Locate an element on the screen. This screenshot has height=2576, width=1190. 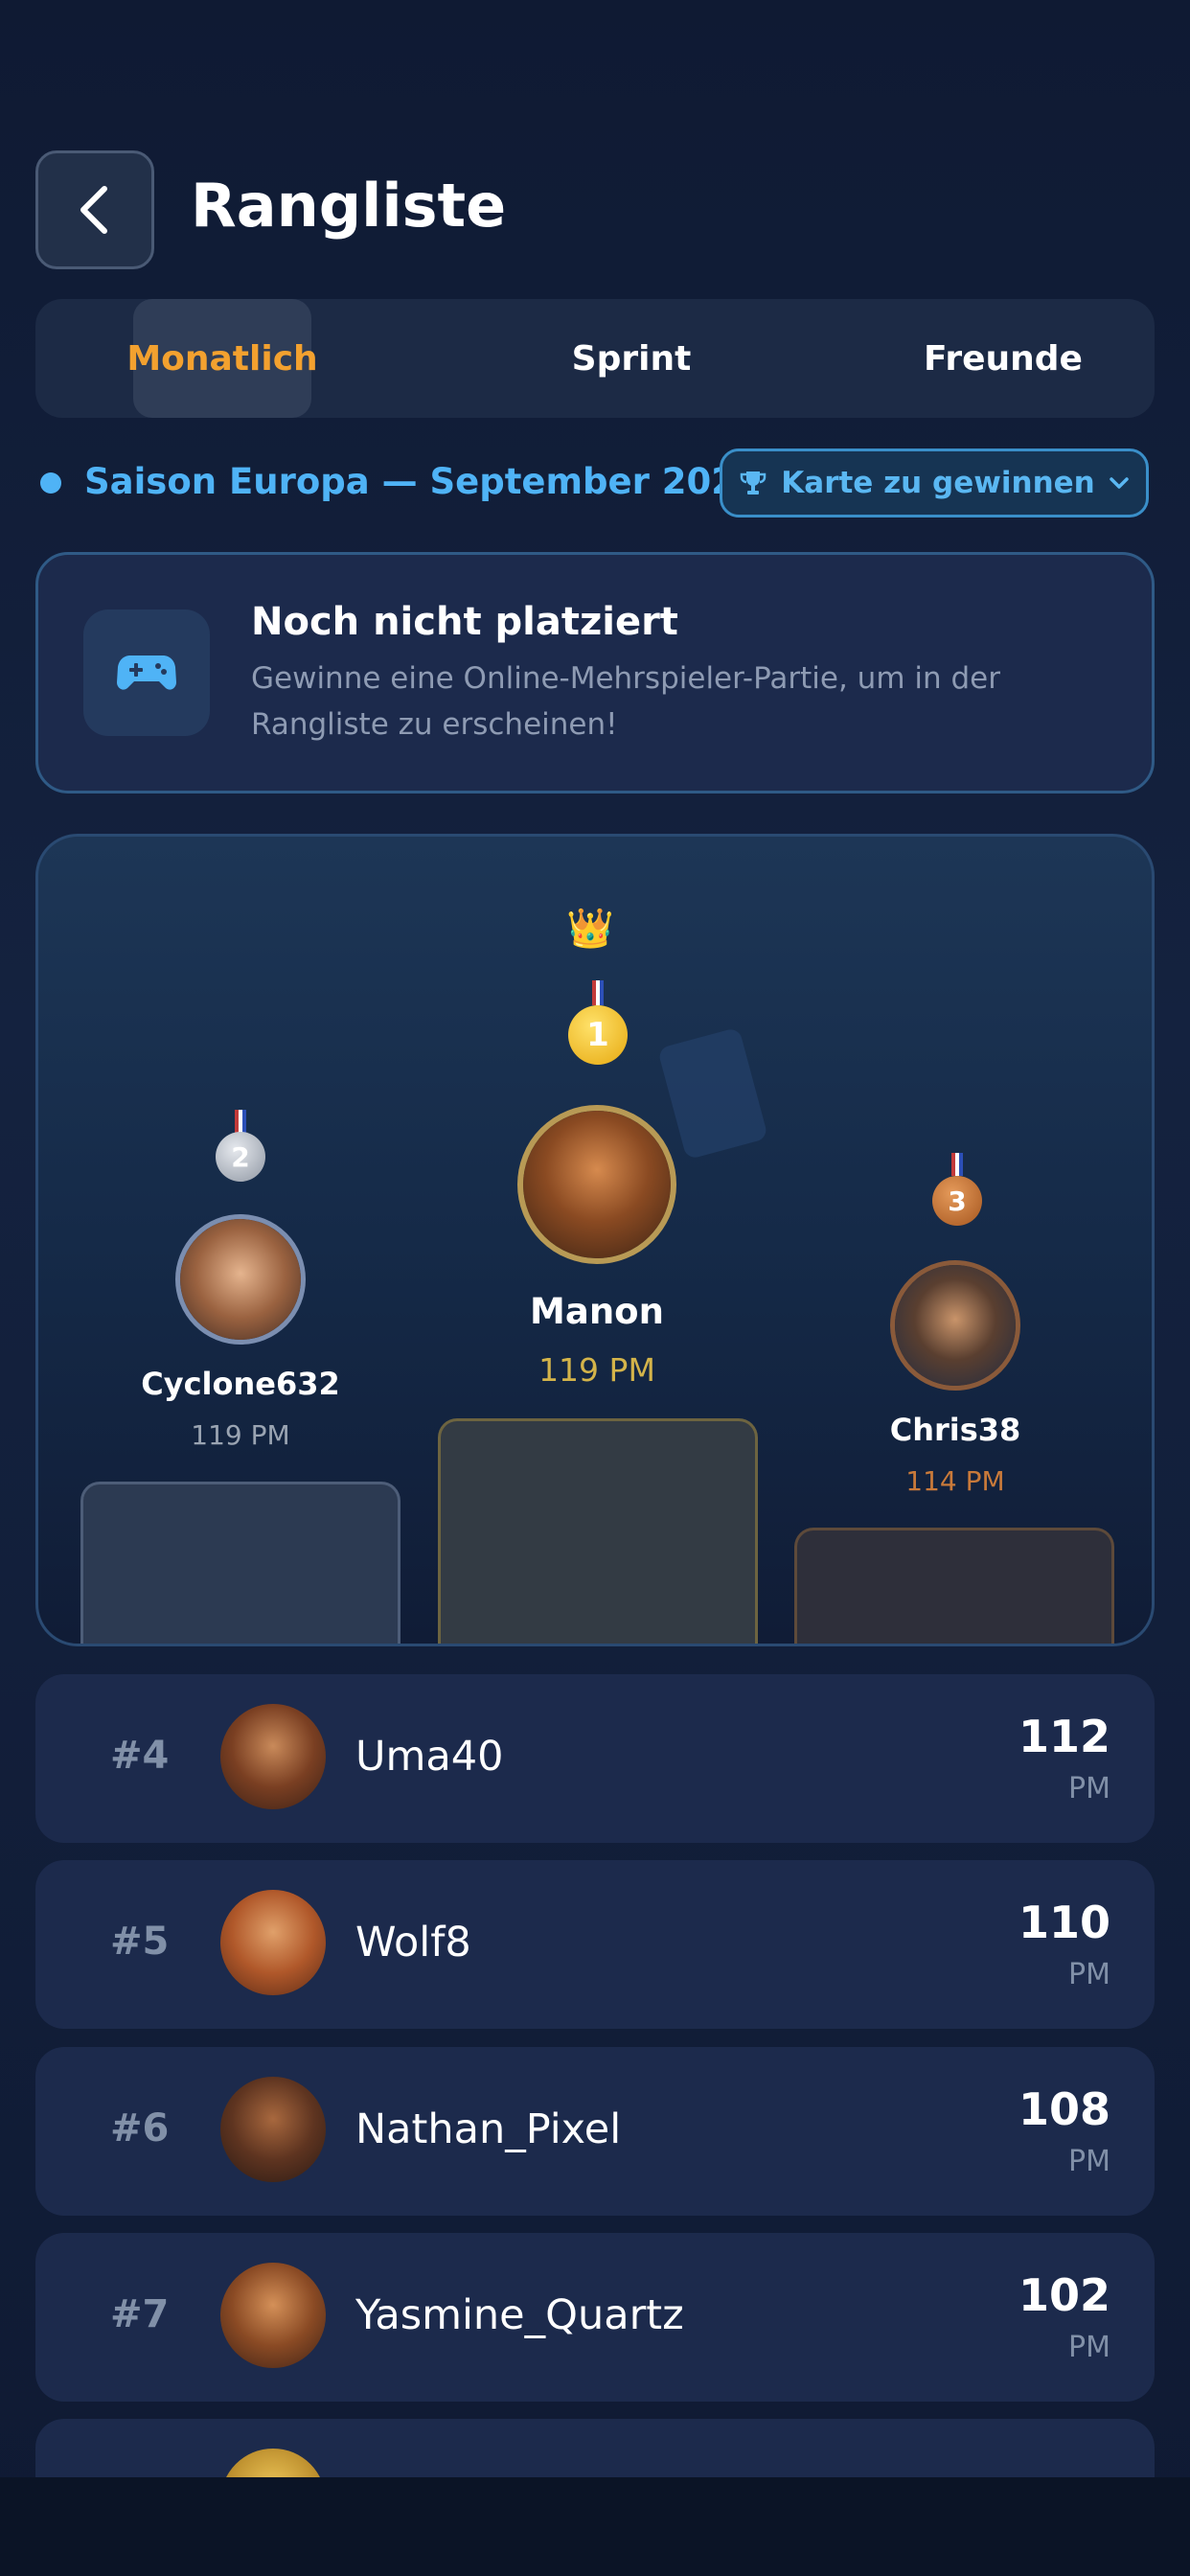
first-place-name: Manon is located at coordinates (597, 1311).